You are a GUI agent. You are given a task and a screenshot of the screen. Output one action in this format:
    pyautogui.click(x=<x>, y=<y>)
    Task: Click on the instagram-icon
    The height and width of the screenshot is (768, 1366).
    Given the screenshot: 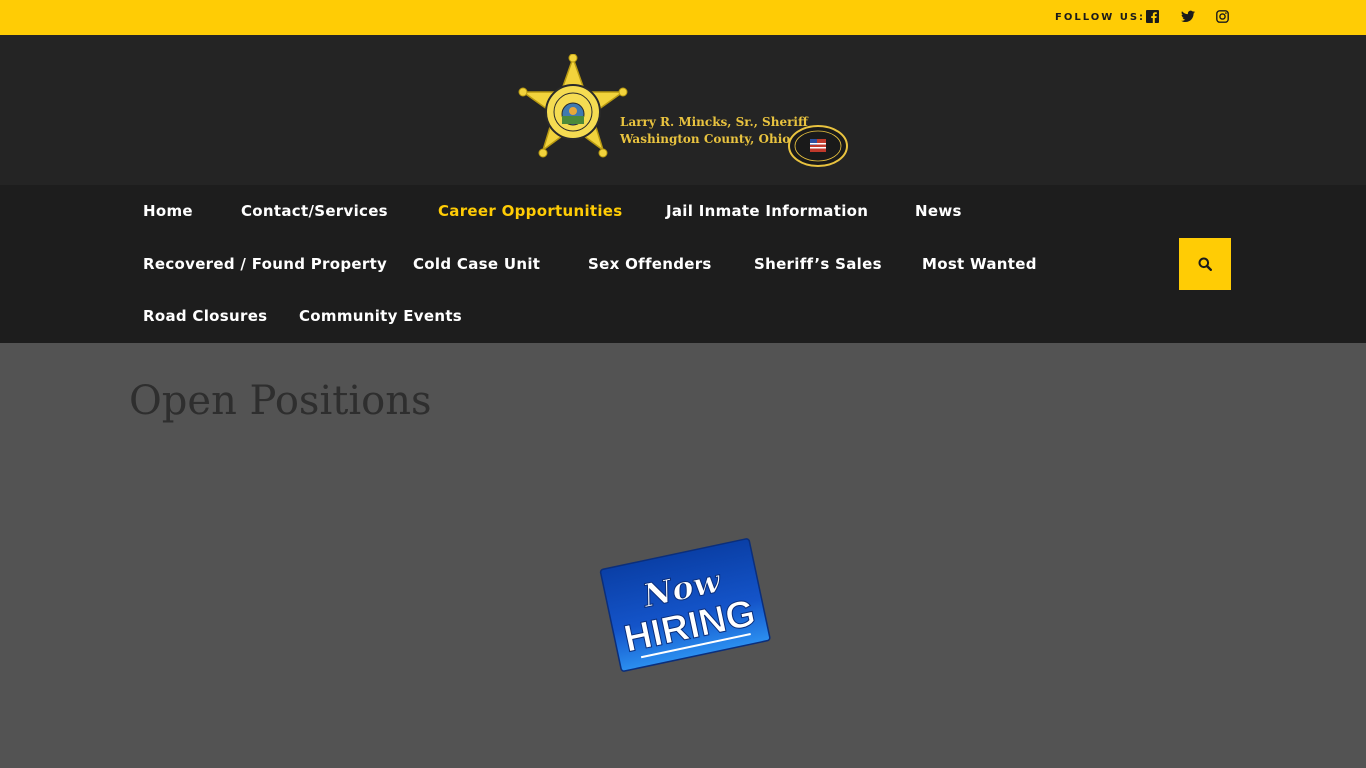 What is the action you would take?
    pyautogui.click(x=1223, y=17)
    